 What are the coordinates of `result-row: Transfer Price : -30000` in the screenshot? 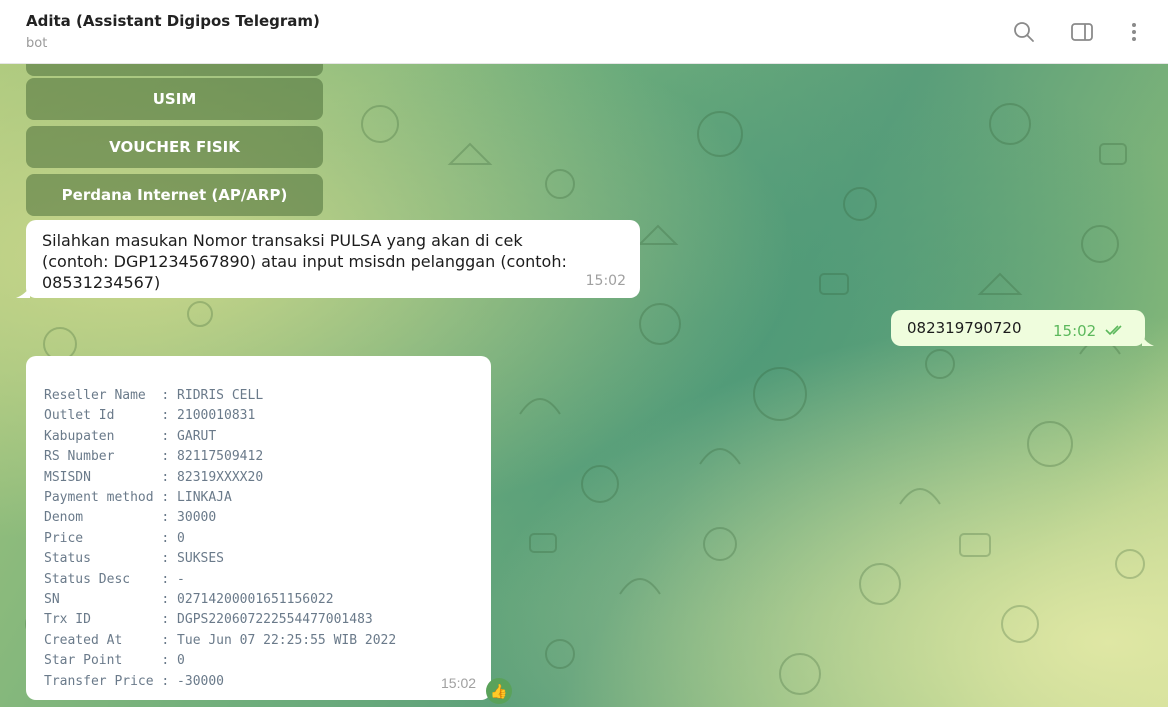 It's located at (134, 681).